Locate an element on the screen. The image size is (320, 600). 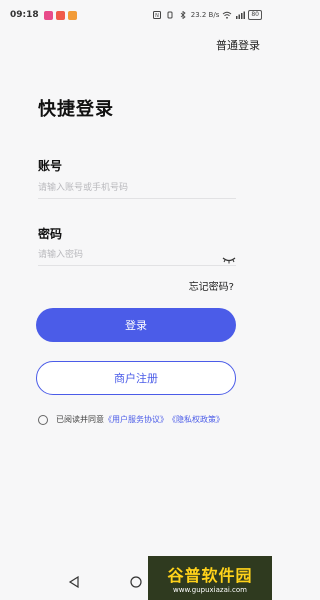
site-watermark: 谷普软件园 www.gupuxiazai.com is located at coordinates (210, 578).